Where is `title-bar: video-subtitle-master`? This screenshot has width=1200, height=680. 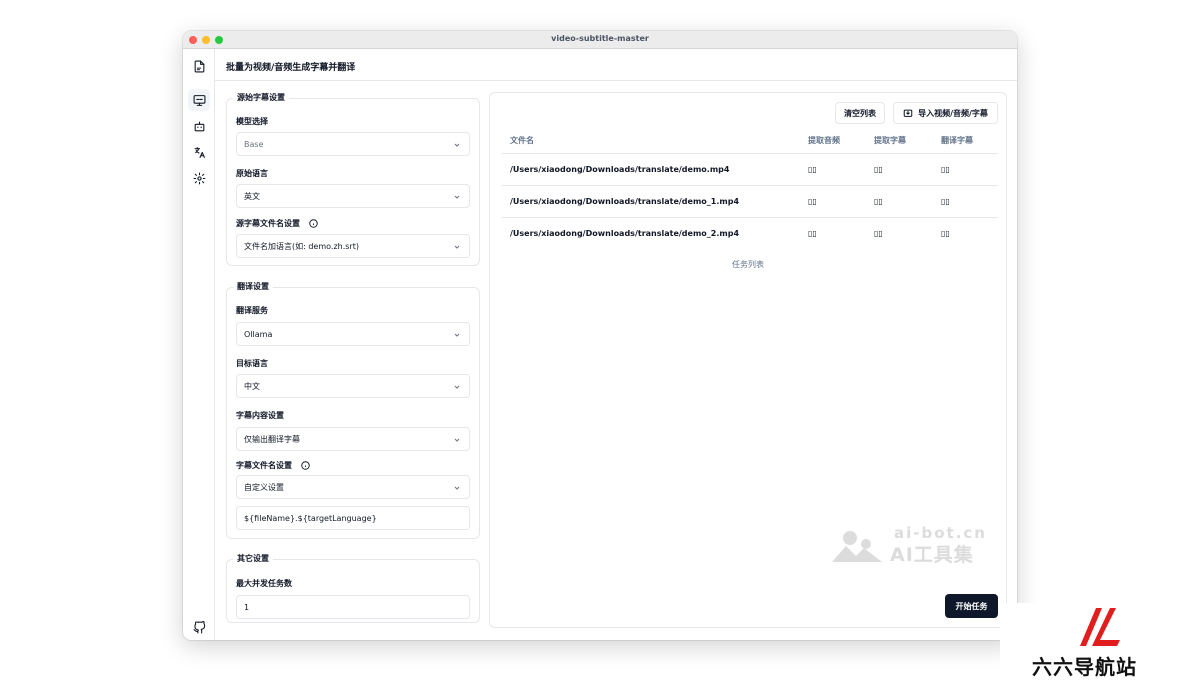
title-bar: video-subtitle-master is located at coordinates (600, 40).